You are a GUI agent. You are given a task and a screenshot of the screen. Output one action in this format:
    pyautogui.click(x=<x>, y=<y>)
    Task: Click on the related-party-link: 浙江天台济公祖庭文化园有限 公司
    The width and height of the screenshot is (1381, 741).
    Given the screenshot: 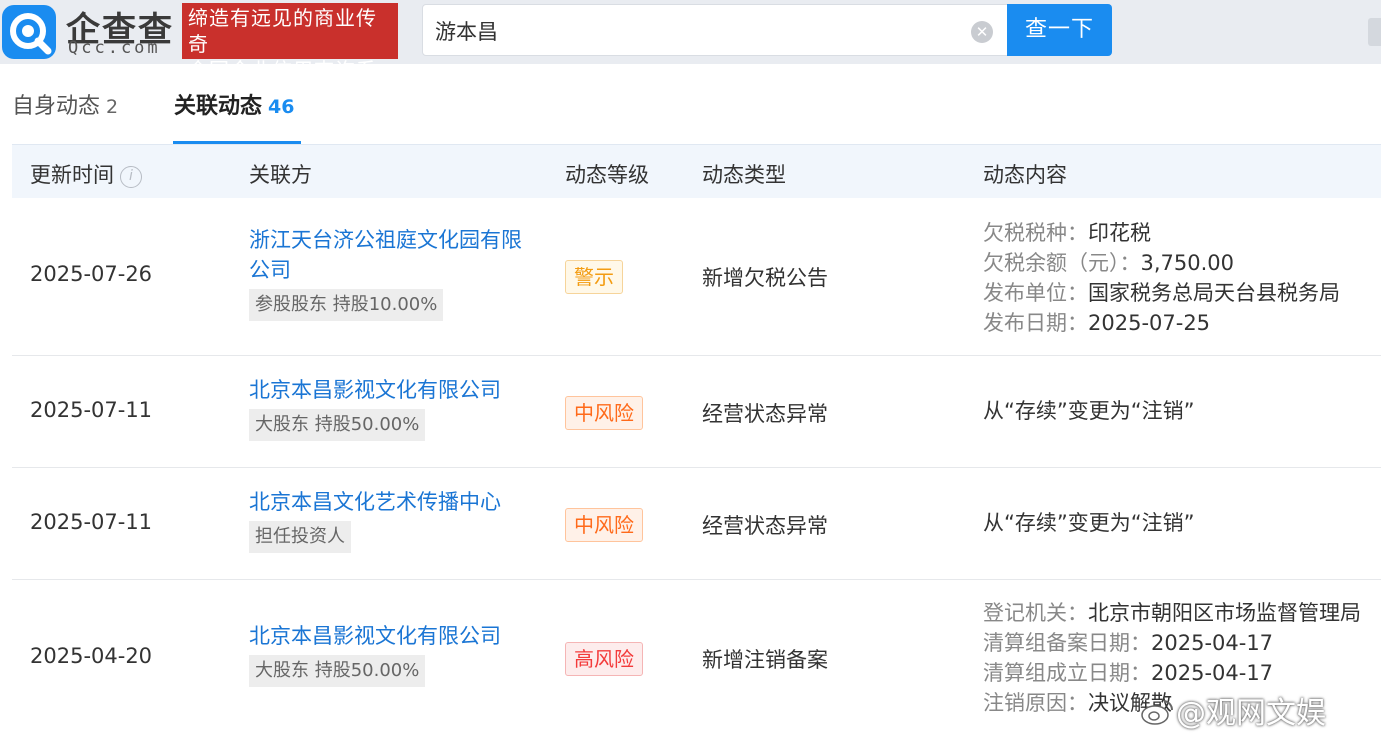 What is the action you would take?
    pyautogui.click(x=399, y=255)
    